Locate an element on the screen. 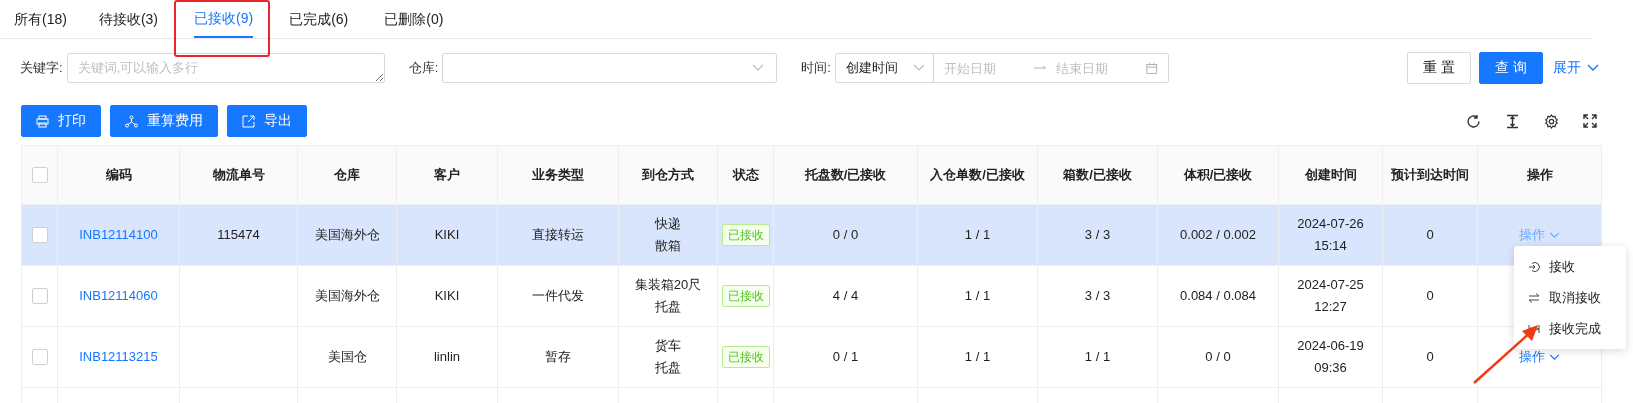 This screenshot has height=403, width=1633. column-header: 物流单号 is located at coordinates (238, 175).